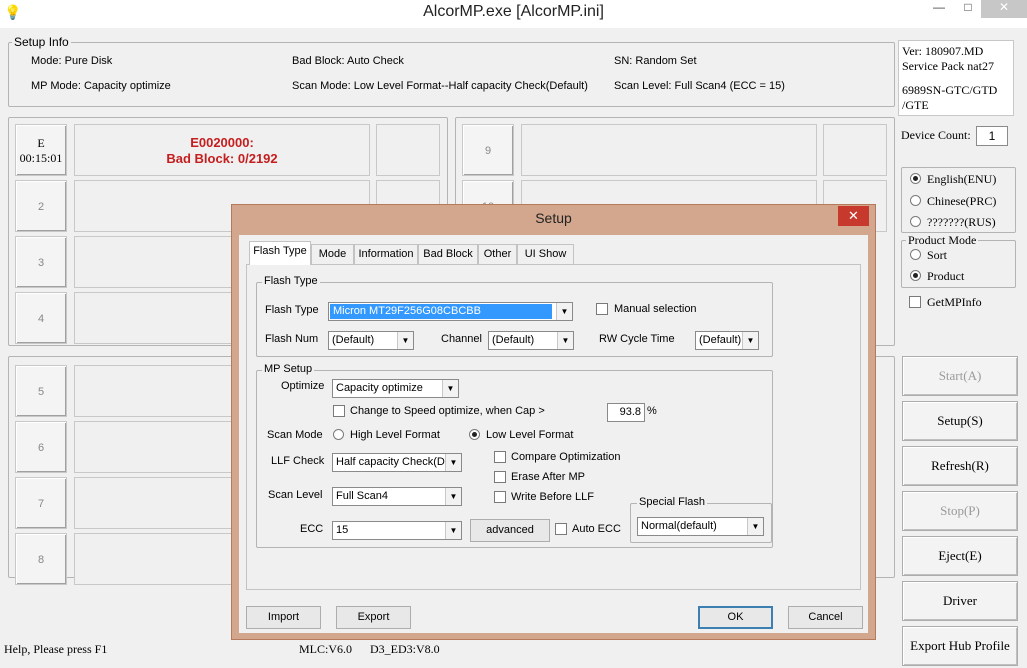 The image size is (1027, 668). Describe the element at coordinates (553, 218) in the screenshot. I see `dialog-title: Setup` at that location.